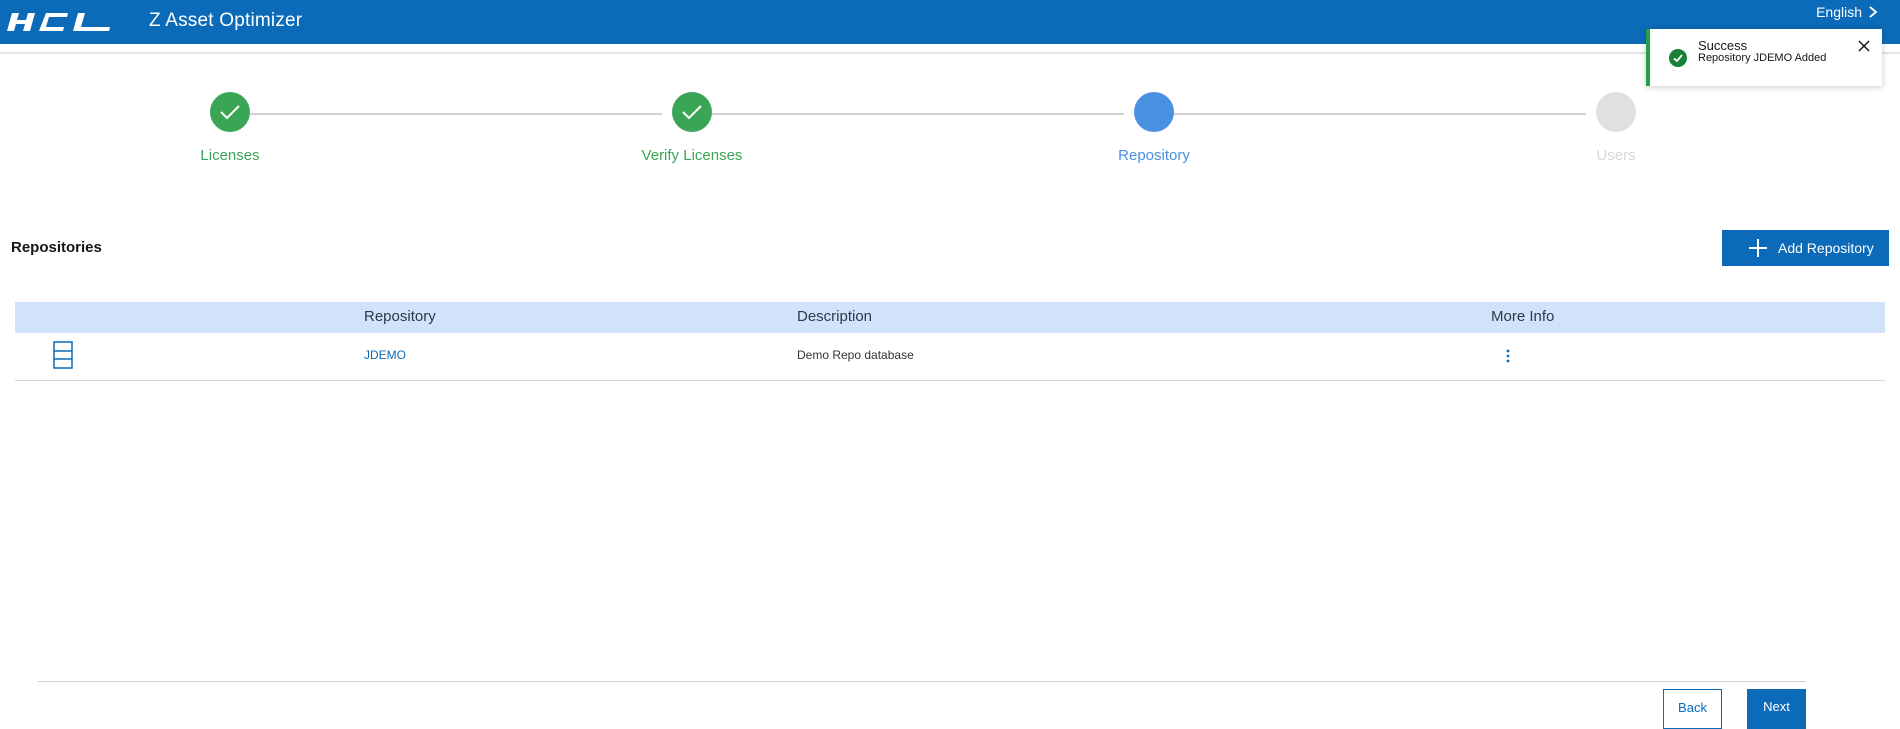 This screenshot has width=1900, height=729. Describe the element at coordinates (385, 355) in the screenshot. I see `repository-link: JDEMO` at that location.